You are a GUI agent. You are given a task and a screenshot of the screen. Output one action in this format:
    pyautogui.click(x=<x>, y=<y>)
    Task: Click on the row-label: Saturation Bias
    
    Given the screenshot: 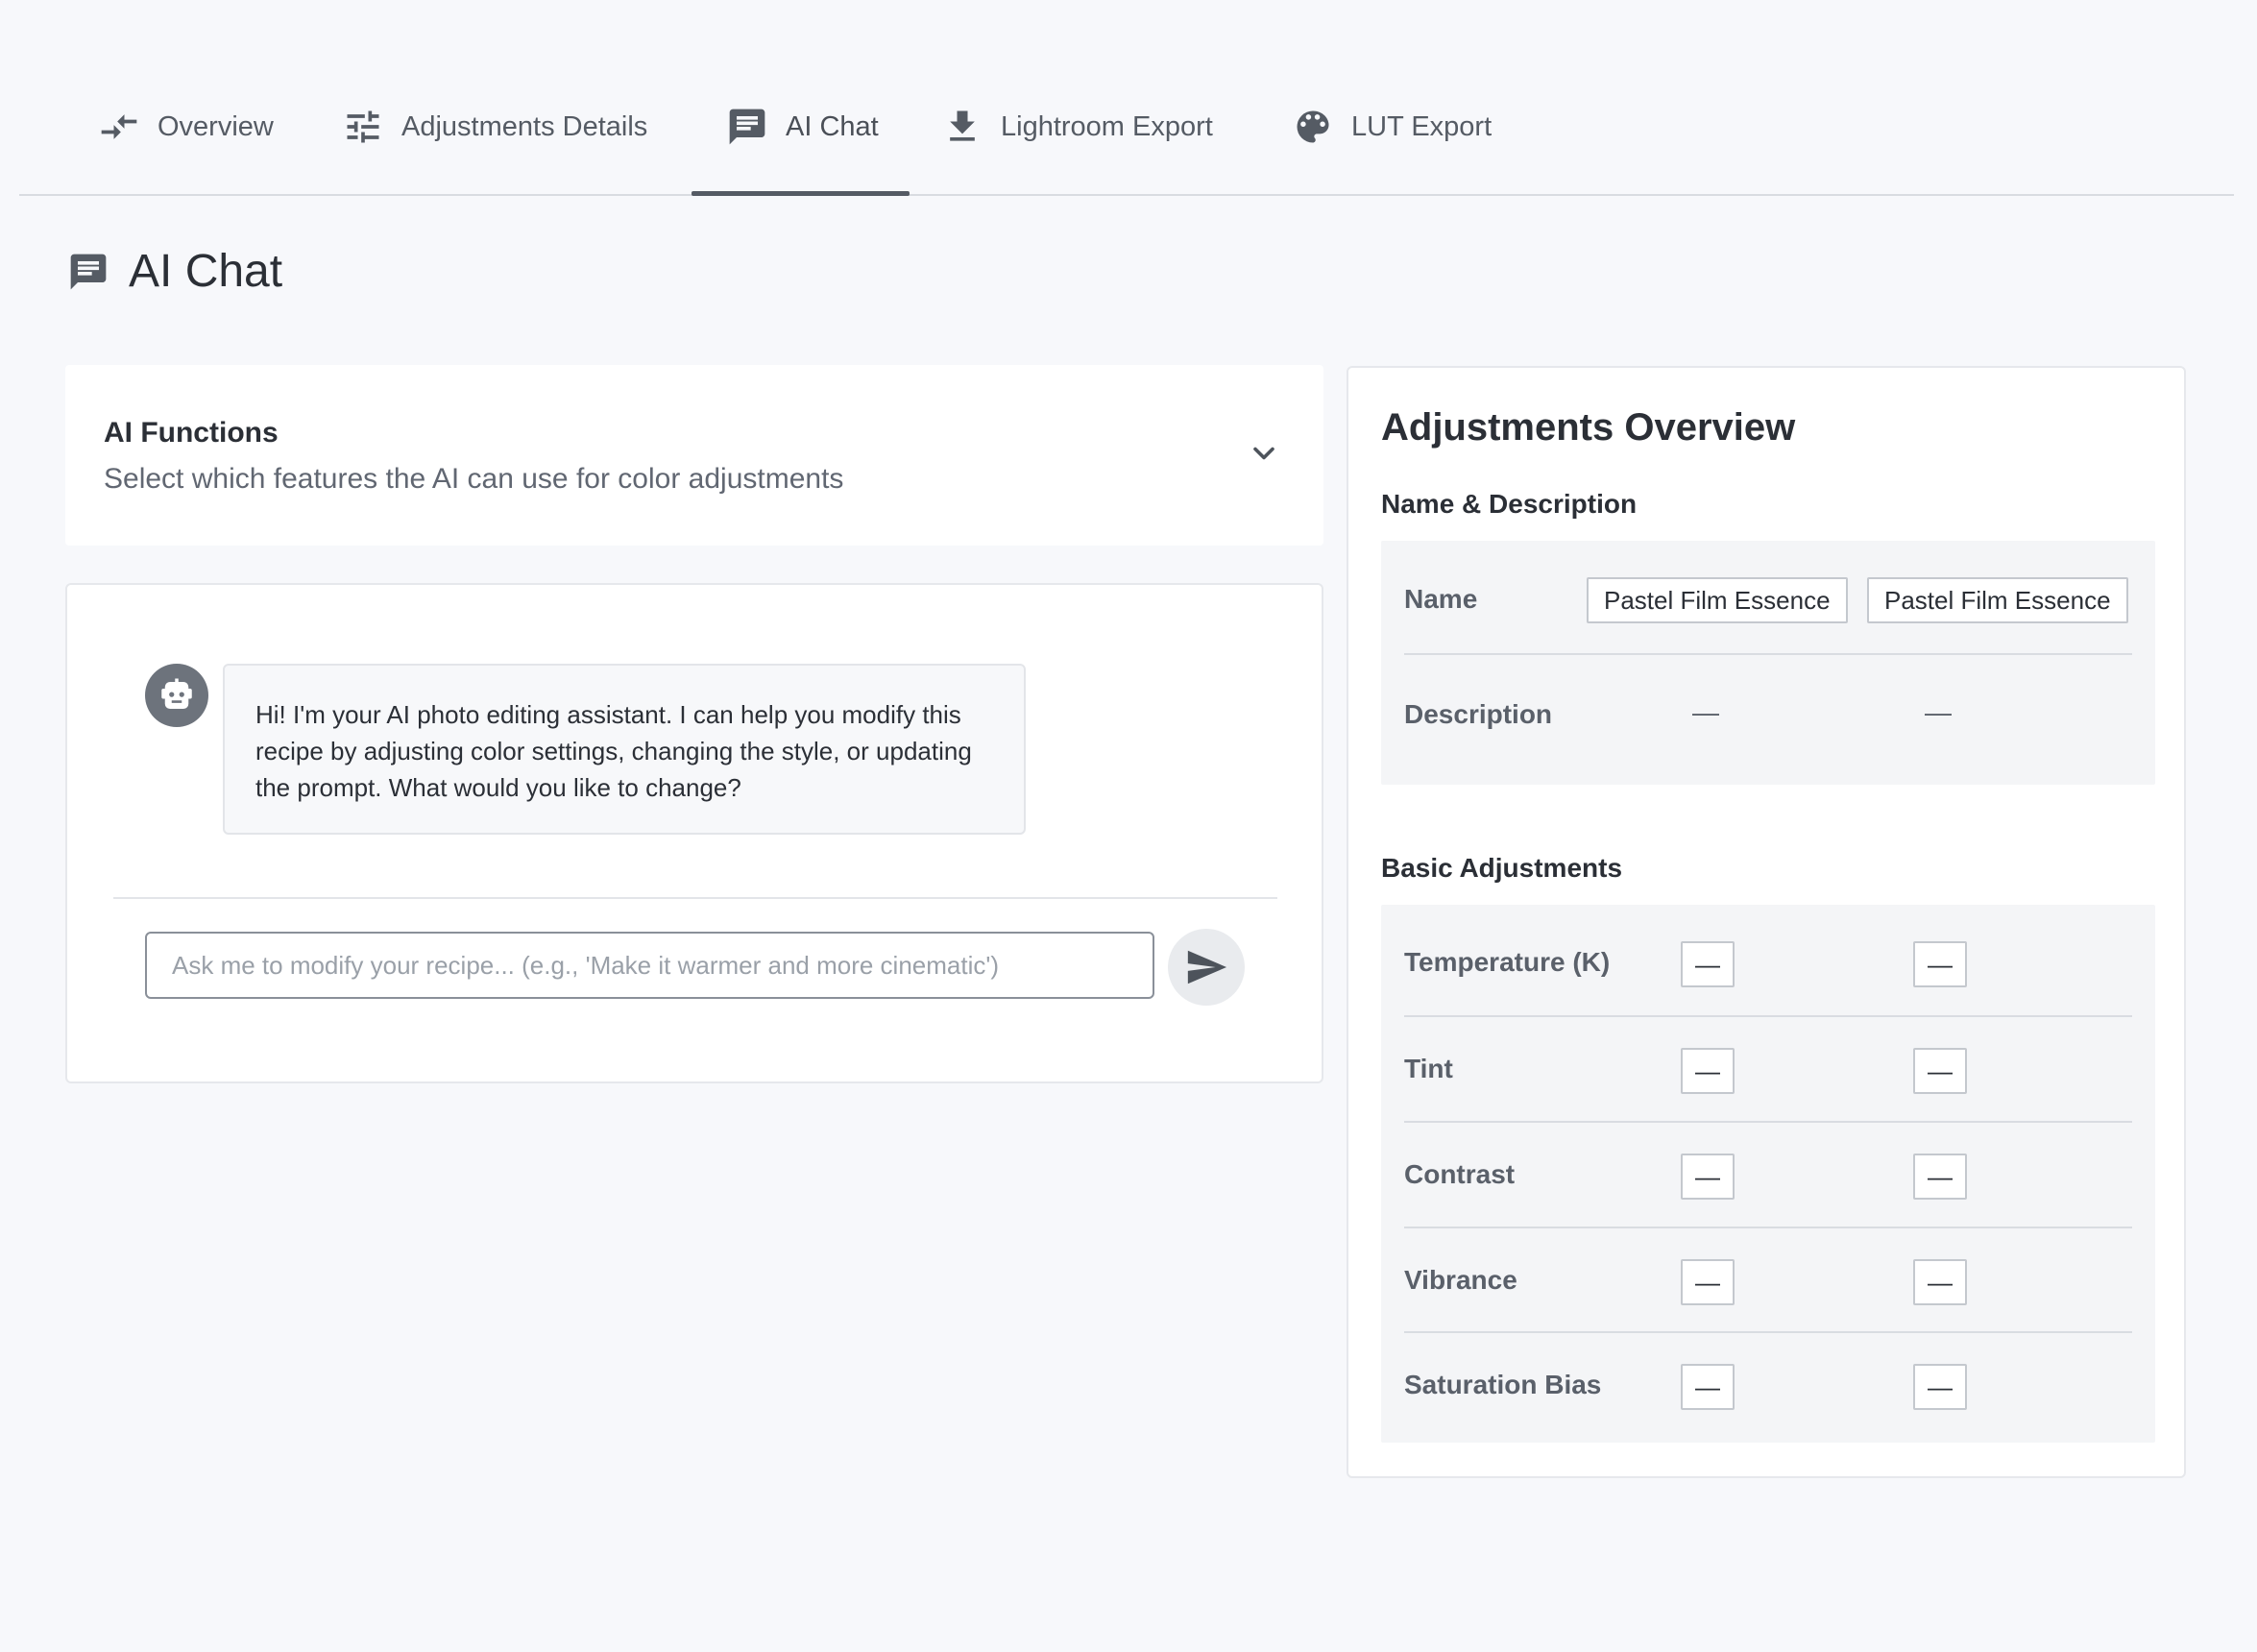 What is the action you would take?
    pyautogui.click(x=1503, y=1384)
    